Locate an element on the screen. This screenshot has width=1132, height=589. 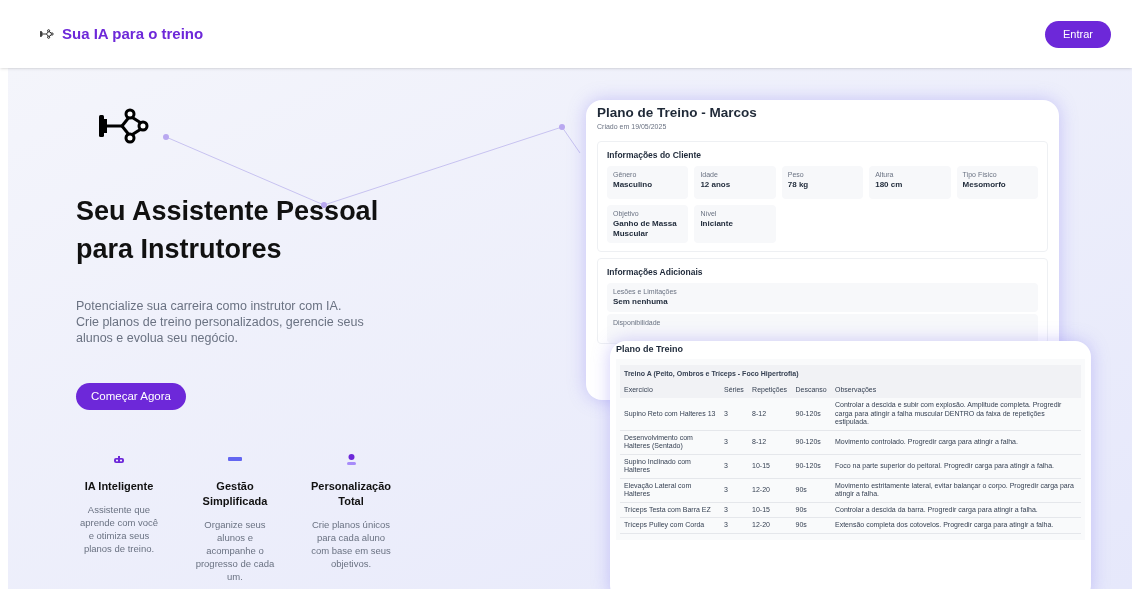
plan-title: Plano de Treino - Marcos is located at coordinates (677, 113).